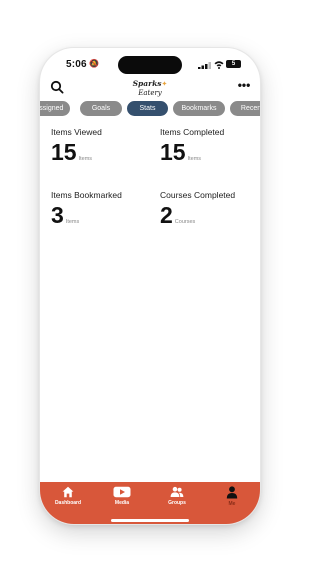 The image size is (320, 576). What do you see at coordinates (150, 93) in the screenshot?
I see `logo-text-line2: Eatery` at bounding box center [150, 93].